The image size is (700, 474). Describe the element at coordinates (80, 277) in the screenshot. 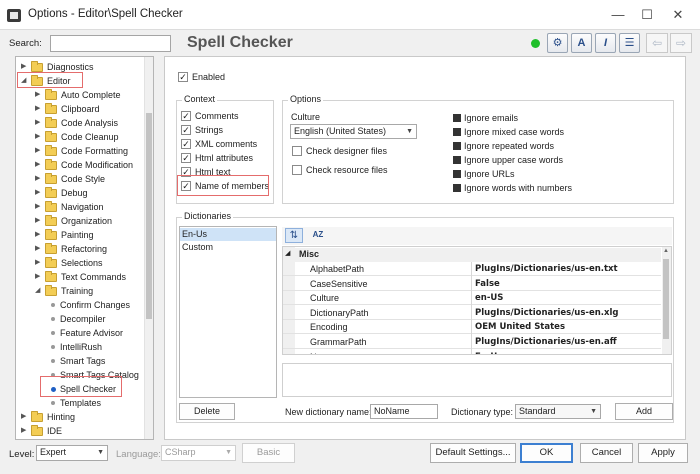

I see `tree-item: ▶ Text Commands` at that location.